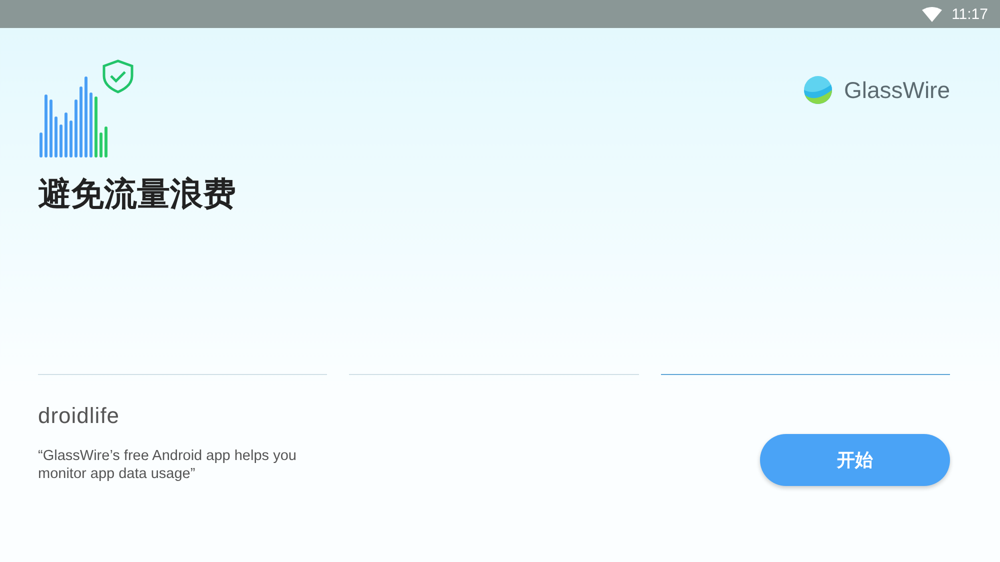 This screenshot has width=1000, height=562. Describe the element at coordinates (897, 90) in the screenshot. I see `brand-name: GlassWire` at that location.